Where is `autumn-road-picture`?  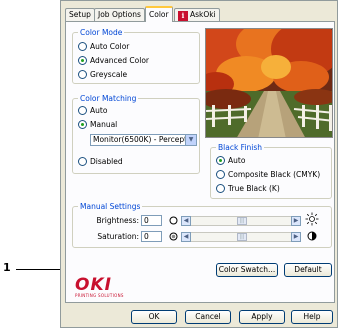 autumn-road-picture is located at coordinates (269, 83).